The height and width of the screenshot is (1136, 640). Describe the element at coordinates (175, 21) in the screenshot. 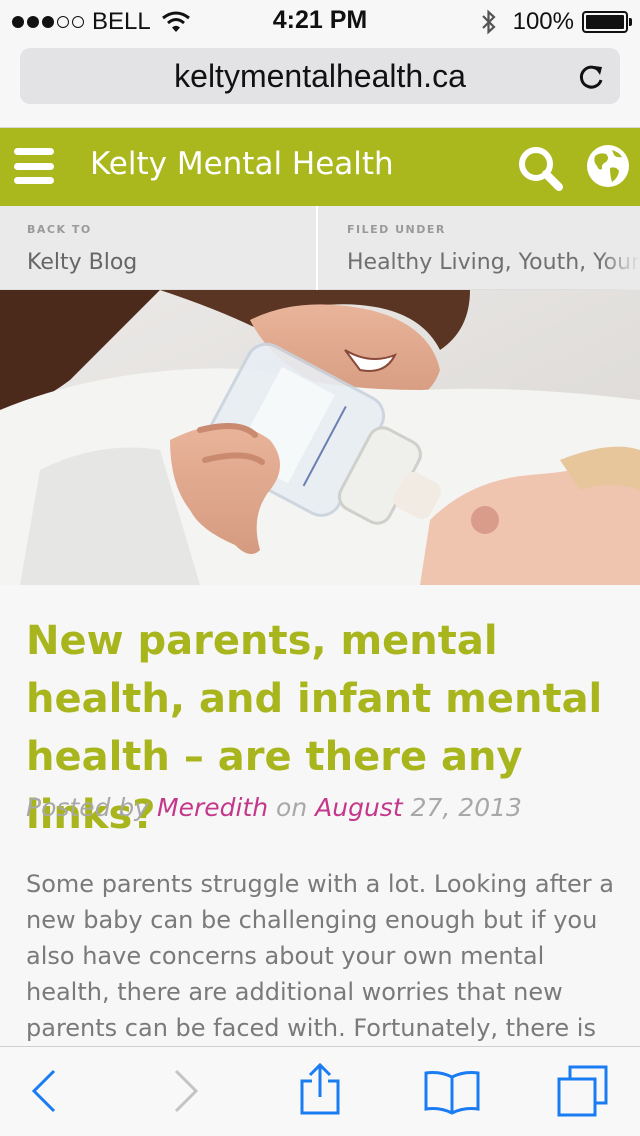

I see `wifi-icon` at that location.